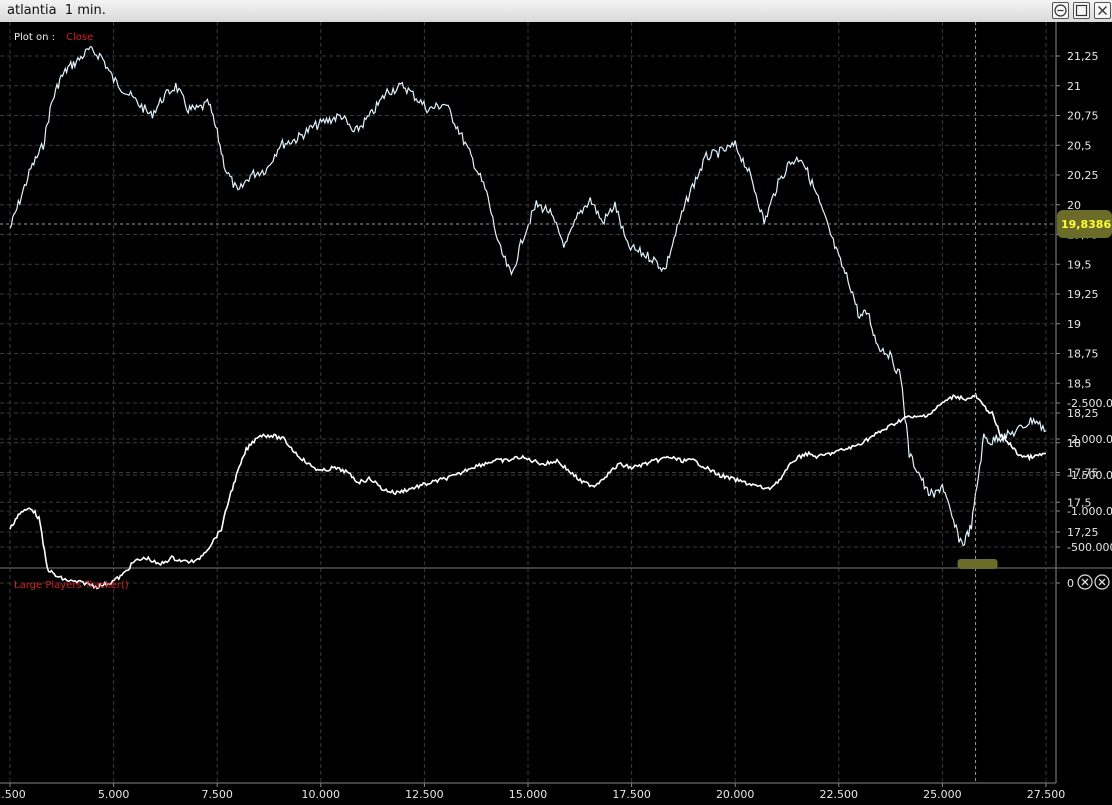 The height and width of the screenshot is (805, 1112). What do you see at coordinates (631, 794) in the screenshot?
I see `x-tick-label: 17.500` at bounding box center [631, 794].